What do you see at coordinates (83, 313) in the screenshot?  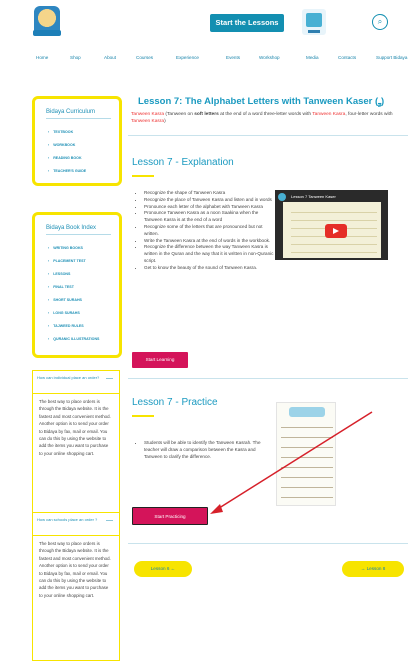 I see `index-item: LONG SURAHS` at bounding box center [83, 313].